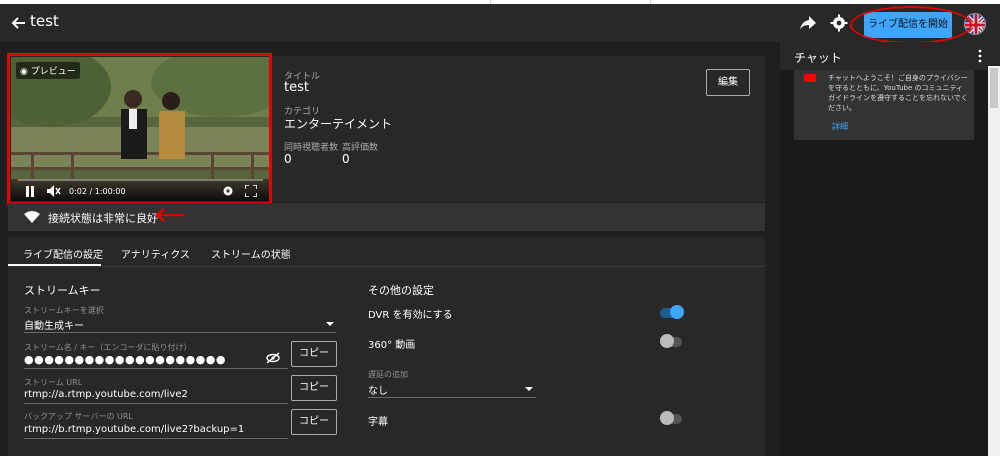  I want to click on vr360-label: 360° 動画, so click(392, 345).